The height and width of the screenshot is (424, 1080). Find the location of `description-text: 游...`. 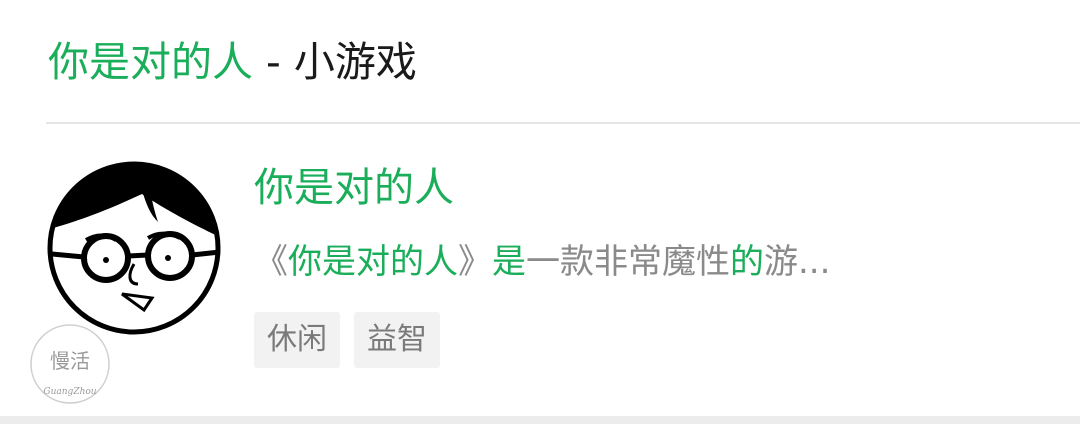

description-text: 游... is located at coordinates (797, 262).